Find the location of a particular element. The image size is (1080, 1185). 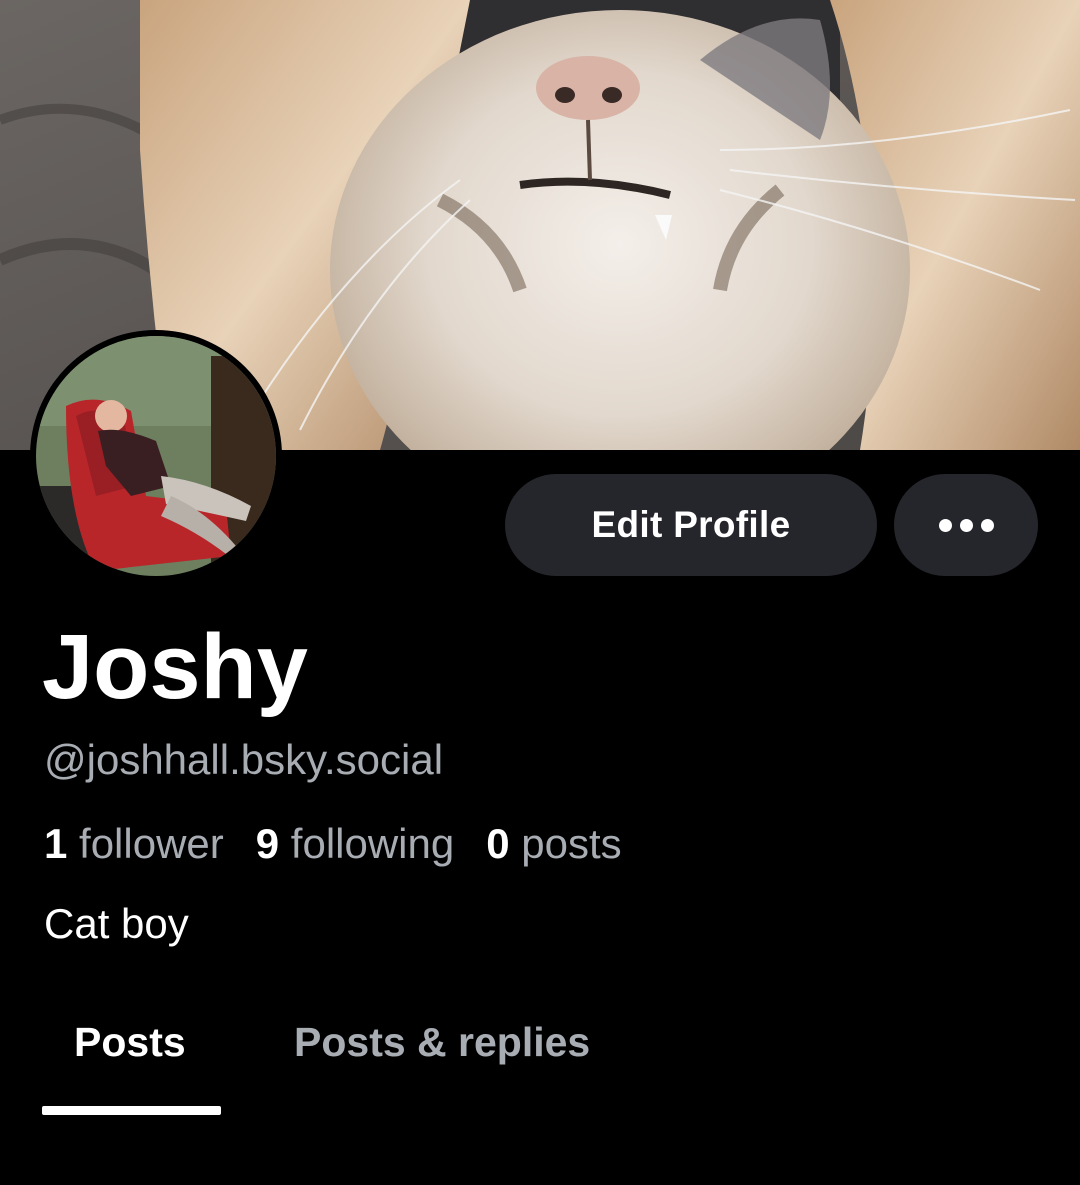

more-options-button is located at coordinates (966, 525).